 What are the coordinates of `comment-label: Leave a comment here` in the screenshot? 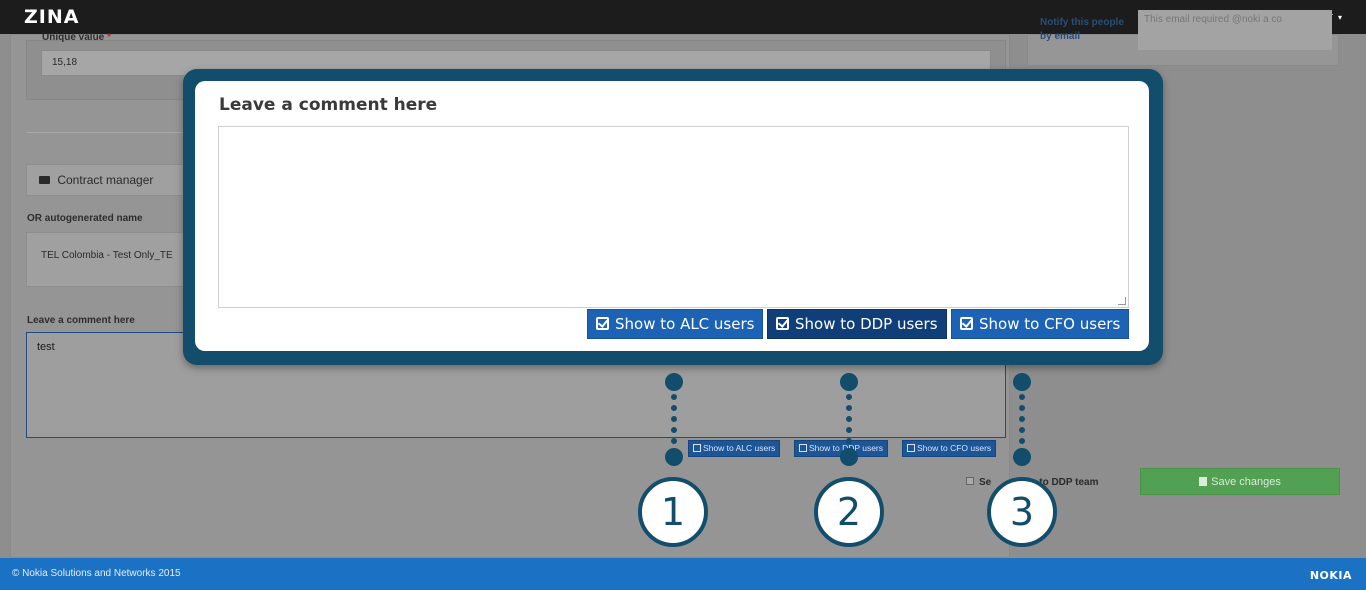 It's located at (81, 320).